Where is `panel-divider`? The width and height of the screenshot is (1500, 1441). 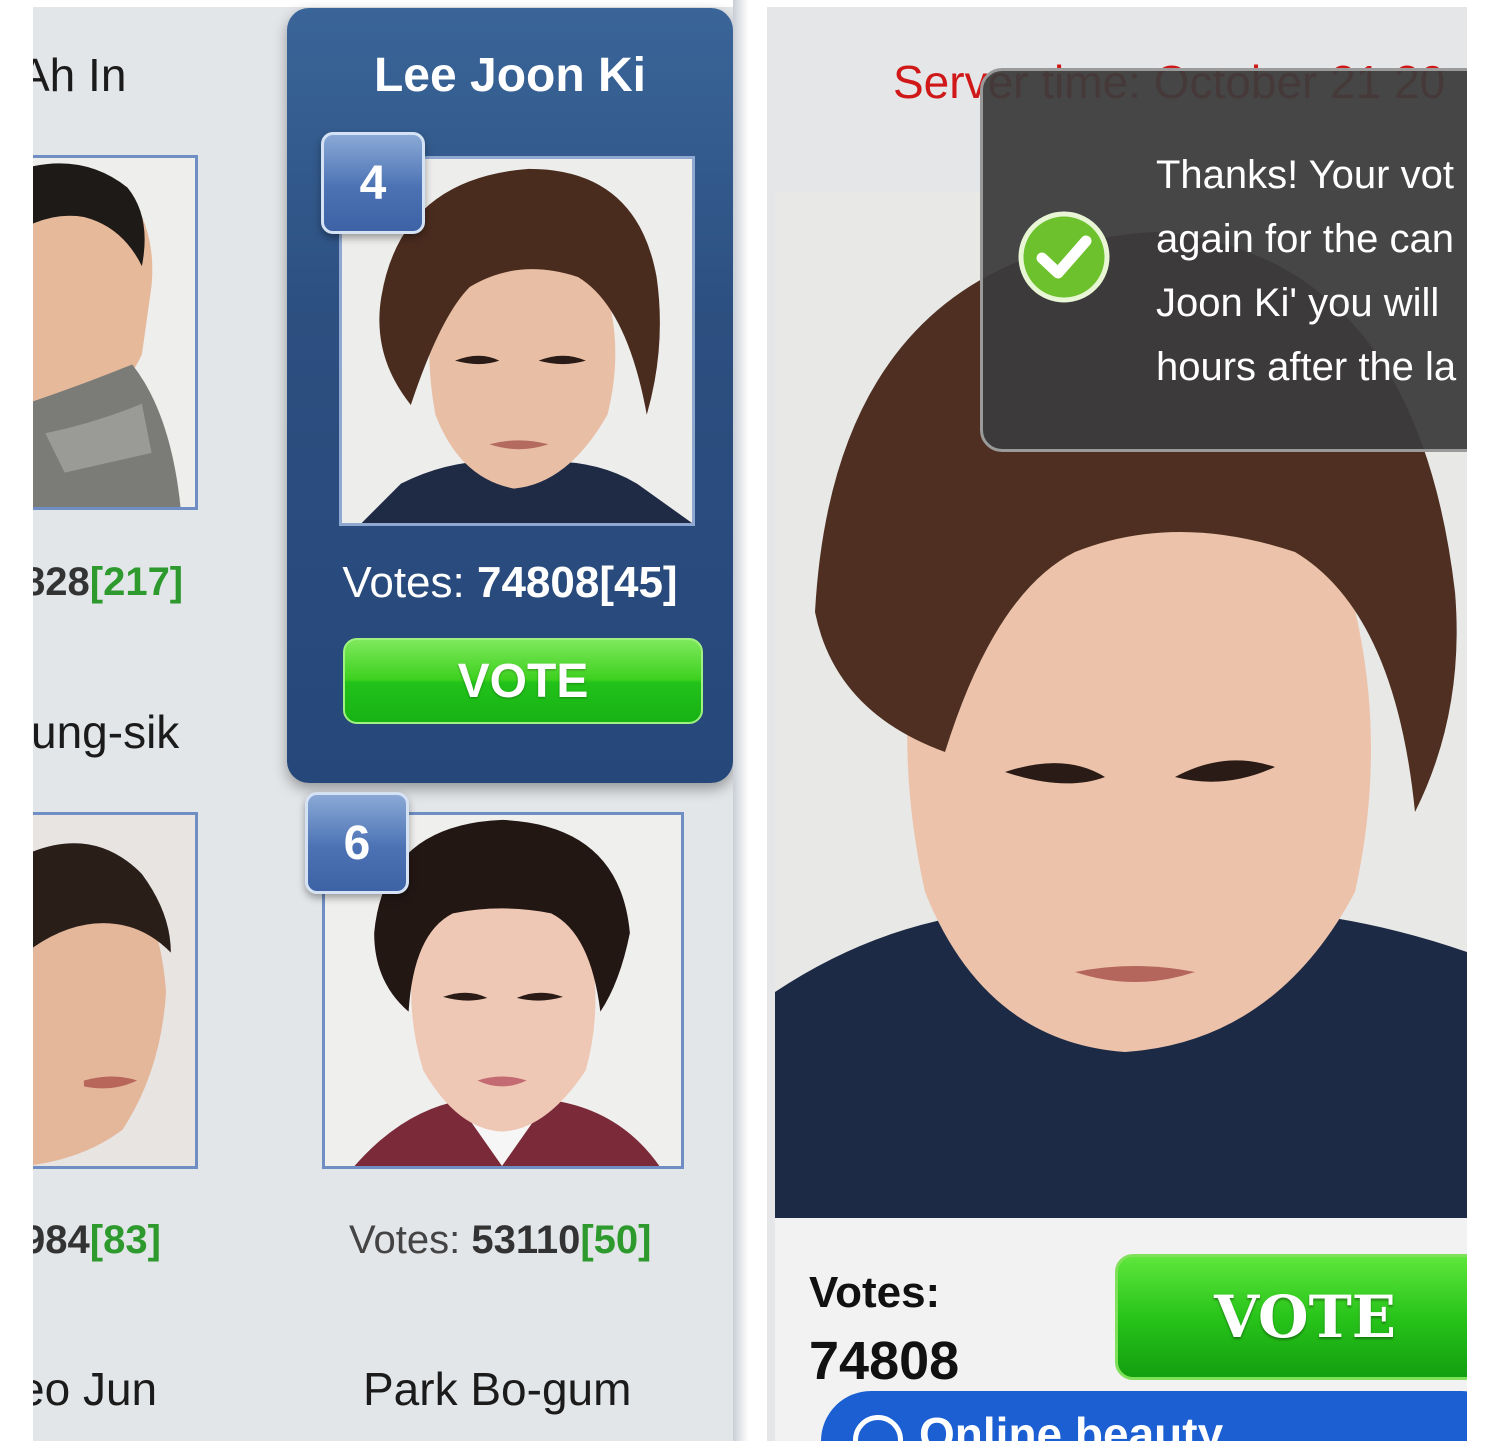 panel-divider is located at coordinates (750, 720).